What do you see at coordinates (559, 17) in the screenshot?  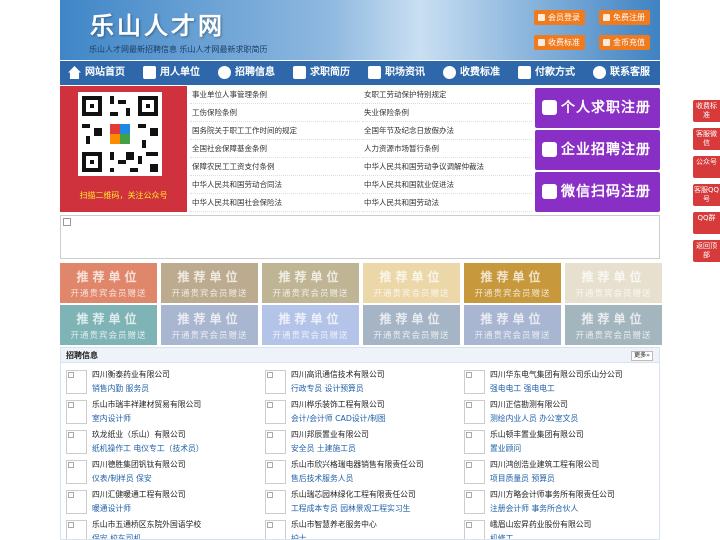 I see `login-button: 会员登录` at bounding box center [559, 17].